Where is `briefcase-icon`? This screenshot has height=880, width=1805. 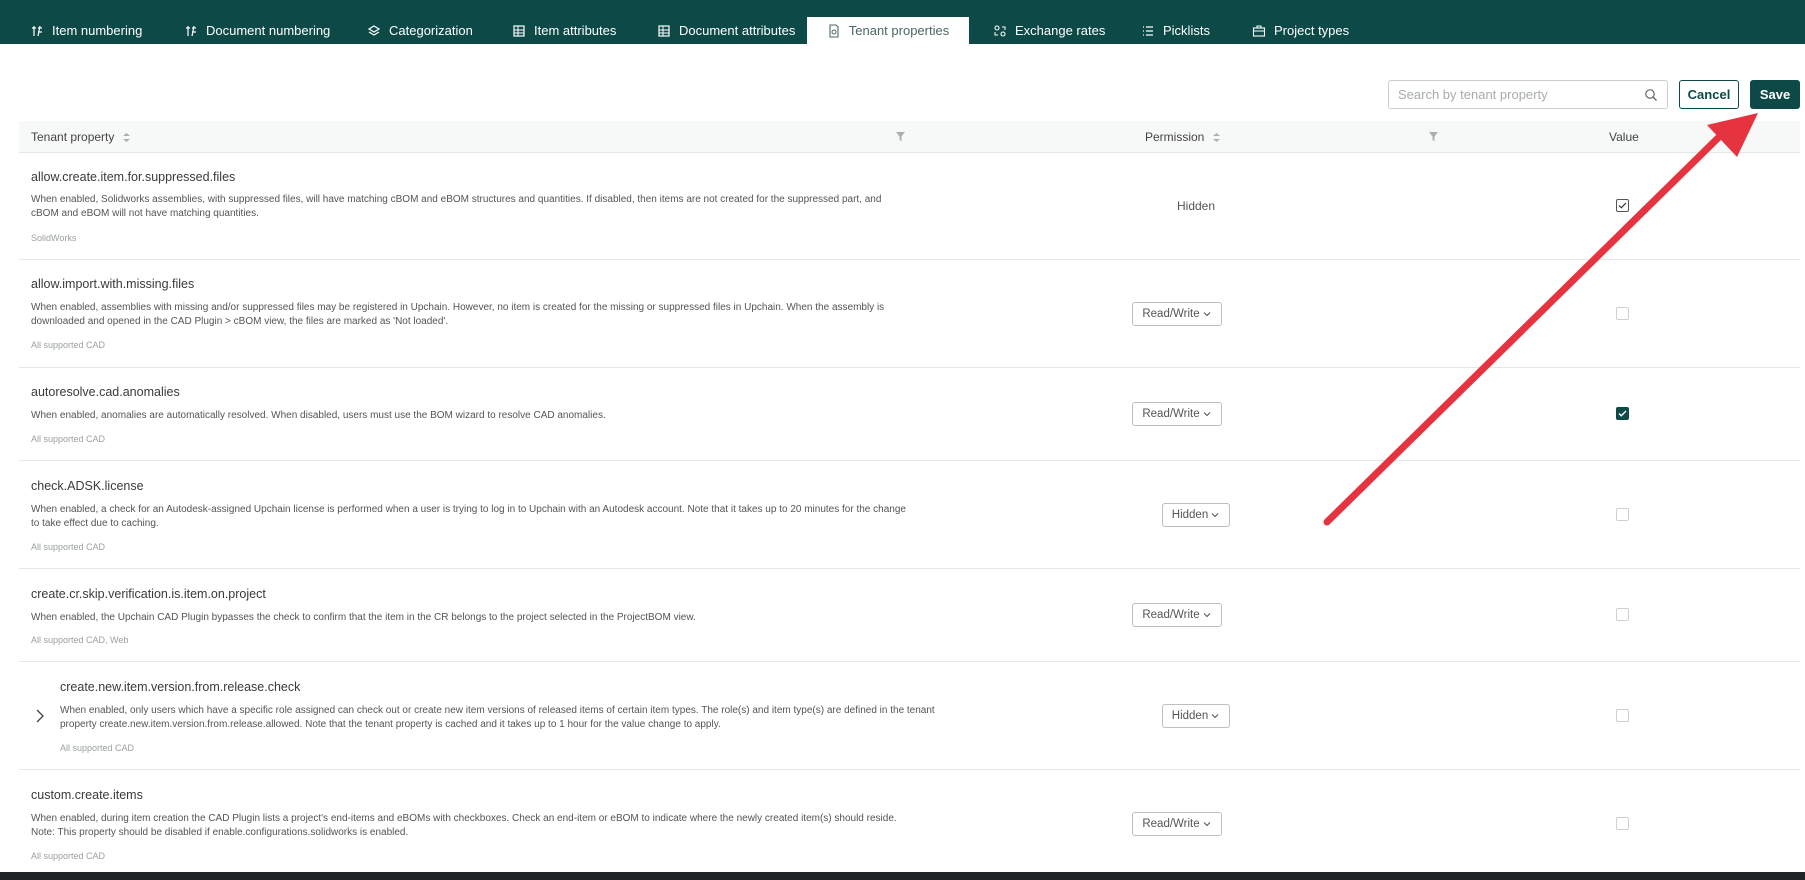 briefcase-icon is located at coordinates (1259, 31).